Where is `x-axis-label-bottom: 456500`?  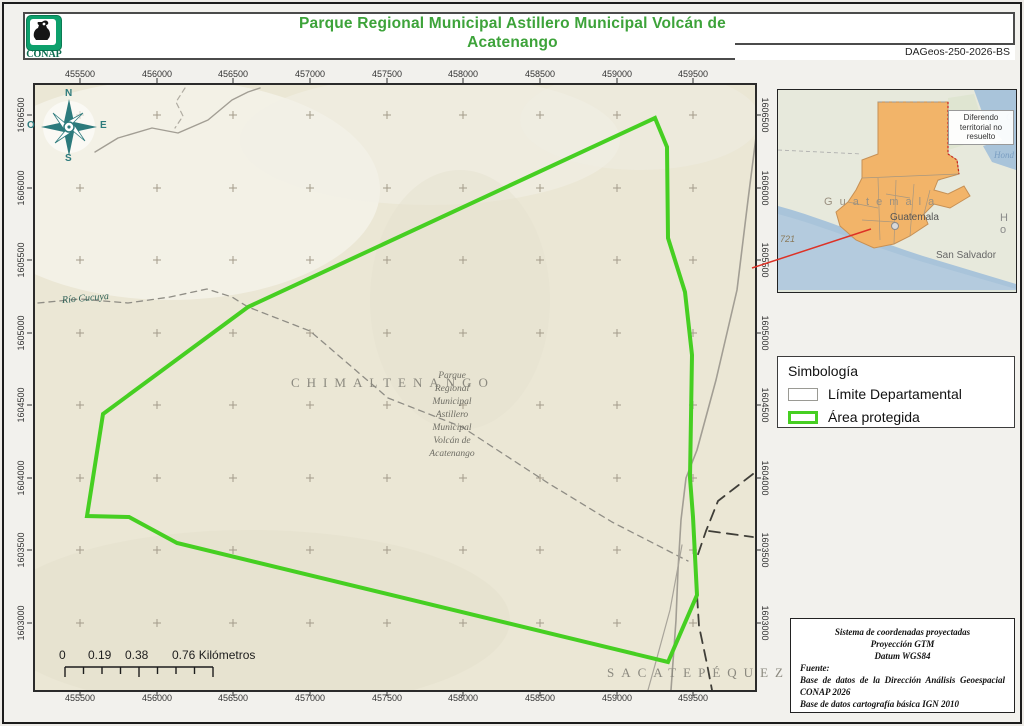
x-axis-label-bottom: 456500 is located at coordinates (233, 698).